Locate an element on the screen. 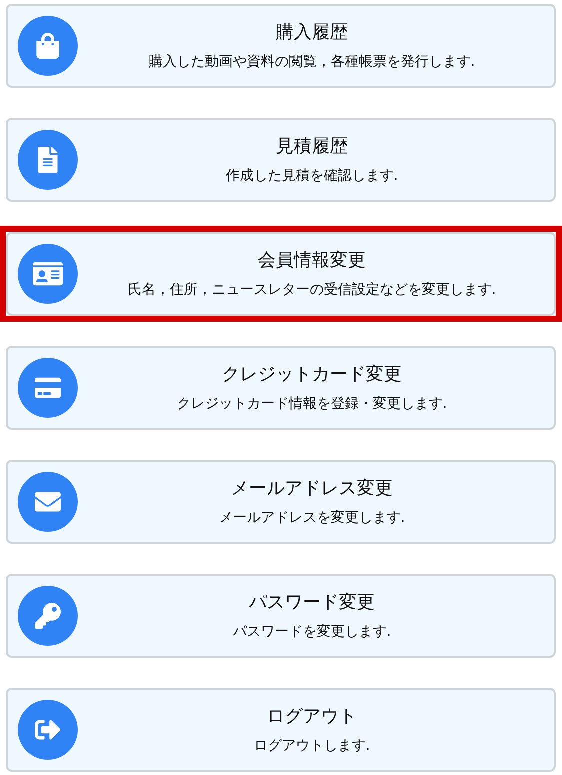 This screenshot has width=562, height=775. menu-card: クレジットカード変更 クレジットカード情報を登録・変更します. is located at coordinates (281, 388).